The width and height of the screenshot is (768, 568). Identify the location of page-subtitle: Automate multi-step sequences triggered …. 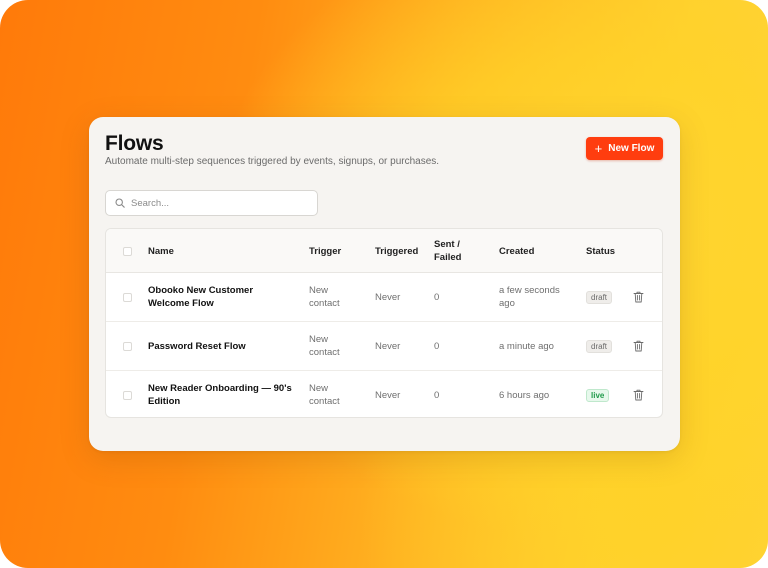
(272, 161).